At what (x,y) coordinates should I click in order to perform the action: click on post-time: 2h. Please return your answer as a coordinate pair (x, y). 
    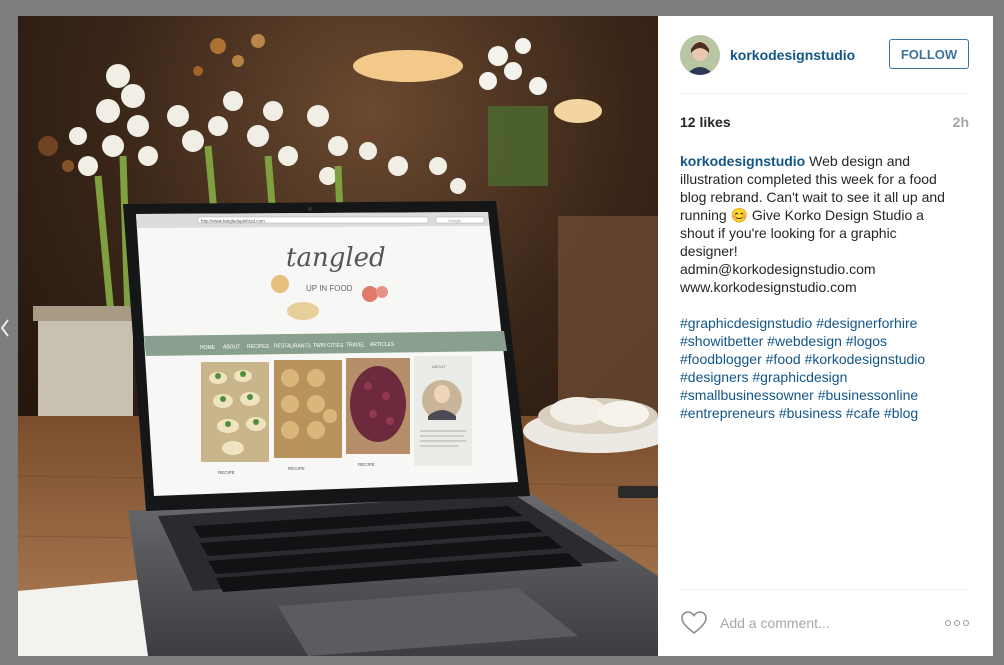
    Looking at the image, I should click on (961, 122).